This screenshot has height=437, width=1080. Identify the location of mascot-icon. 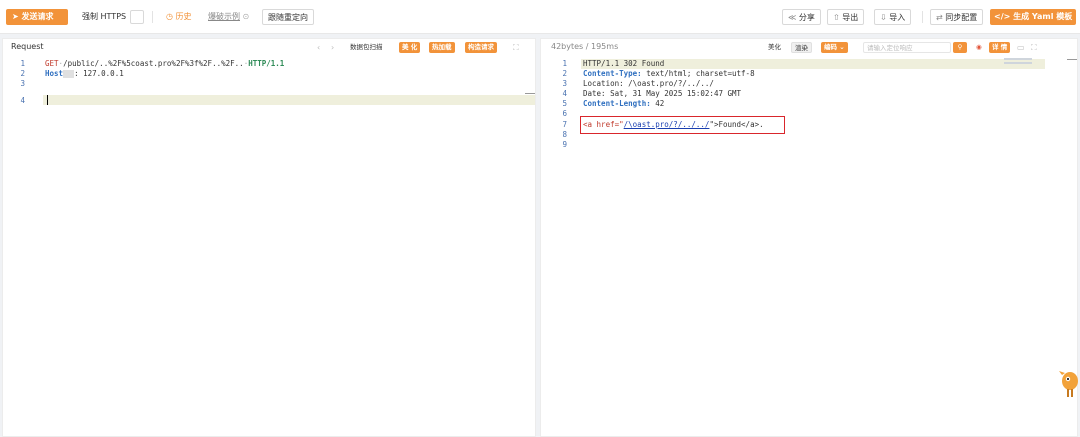
(1069, 383).